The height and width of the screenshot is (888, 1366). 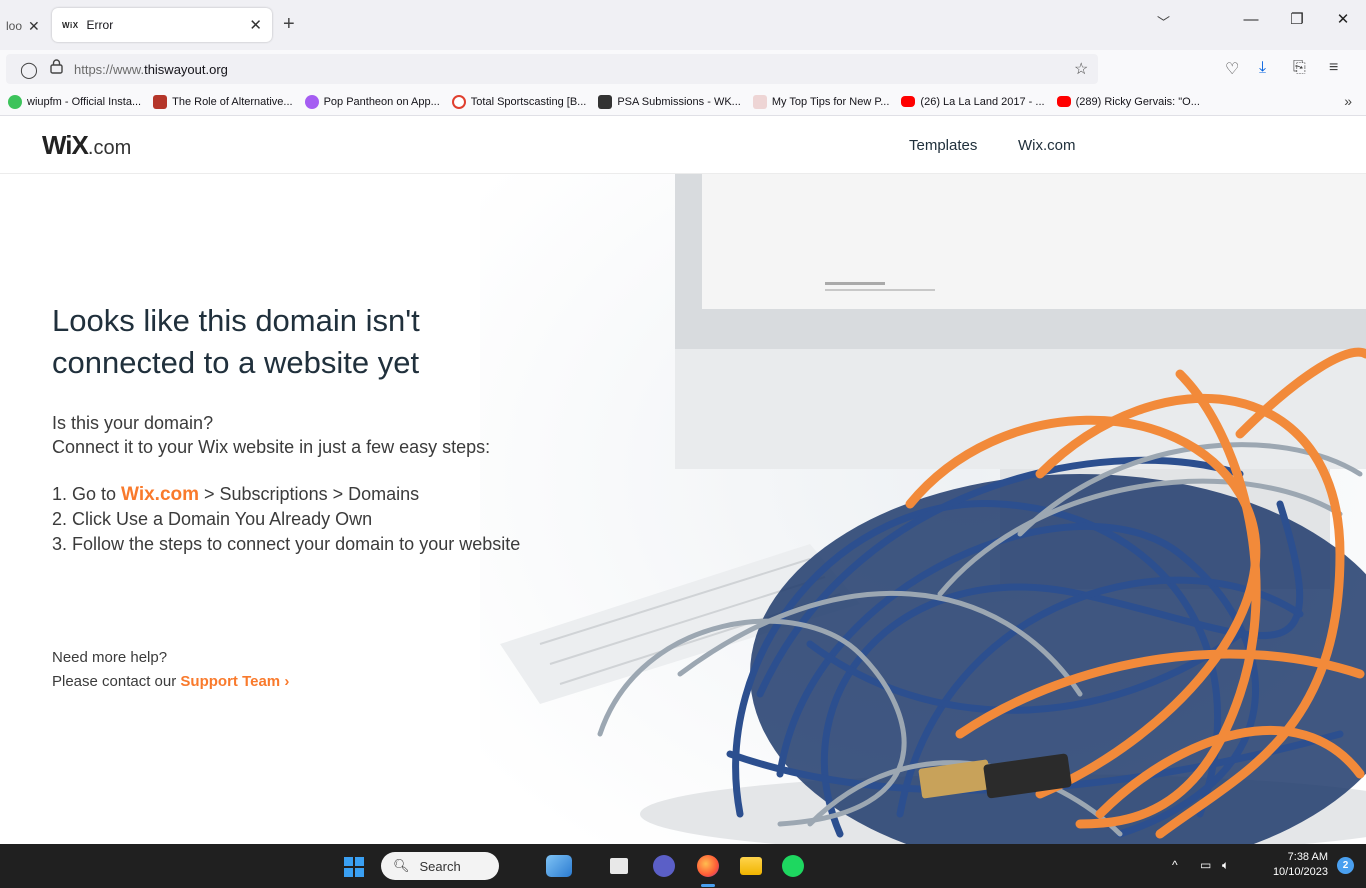 I want to click on nav-link-templates: Templates, so click(x=943, y=145).